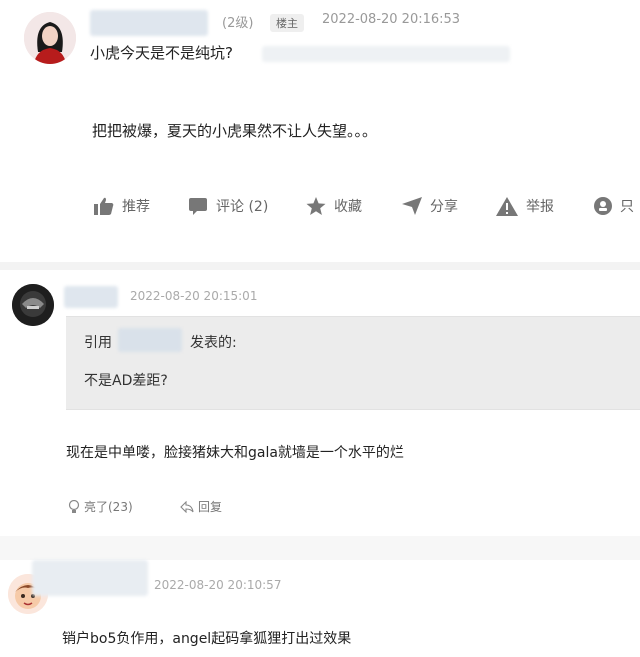 The image size is (640, 657). I want to click on reply-arrow-icon, so click(187, 506).